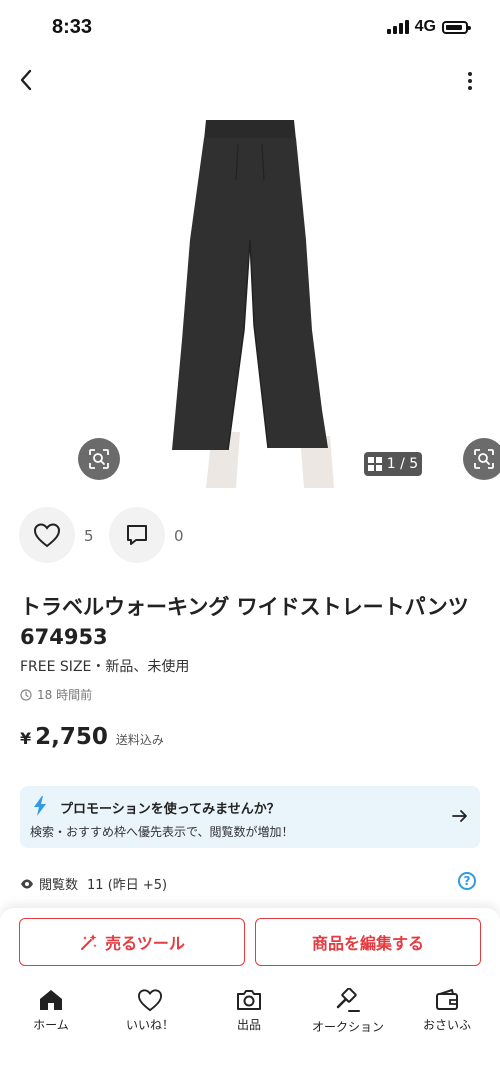  Describe the element at coordinates (139, 740) in the screenshot. I see `shipping-note: 送料込み` at that location.